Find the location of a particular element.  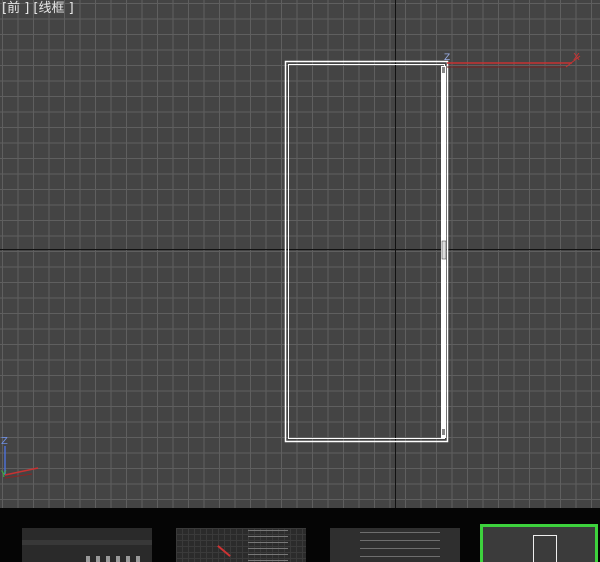

shading-mode-menu: [线框 ] is located at coordinates (53, 8).